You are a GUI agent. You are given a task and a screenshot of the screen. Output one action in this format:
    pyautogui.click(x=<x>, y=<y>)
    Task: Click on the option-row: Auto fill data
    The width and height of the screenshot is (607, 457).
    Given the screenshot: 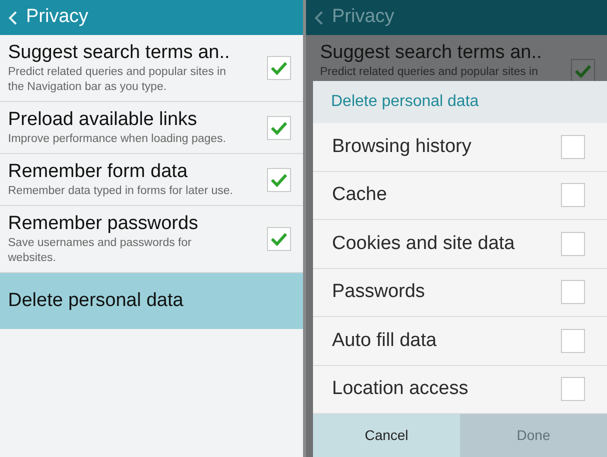 What is the action you would take?
    pyautogui.click(x=460, y=341)
    